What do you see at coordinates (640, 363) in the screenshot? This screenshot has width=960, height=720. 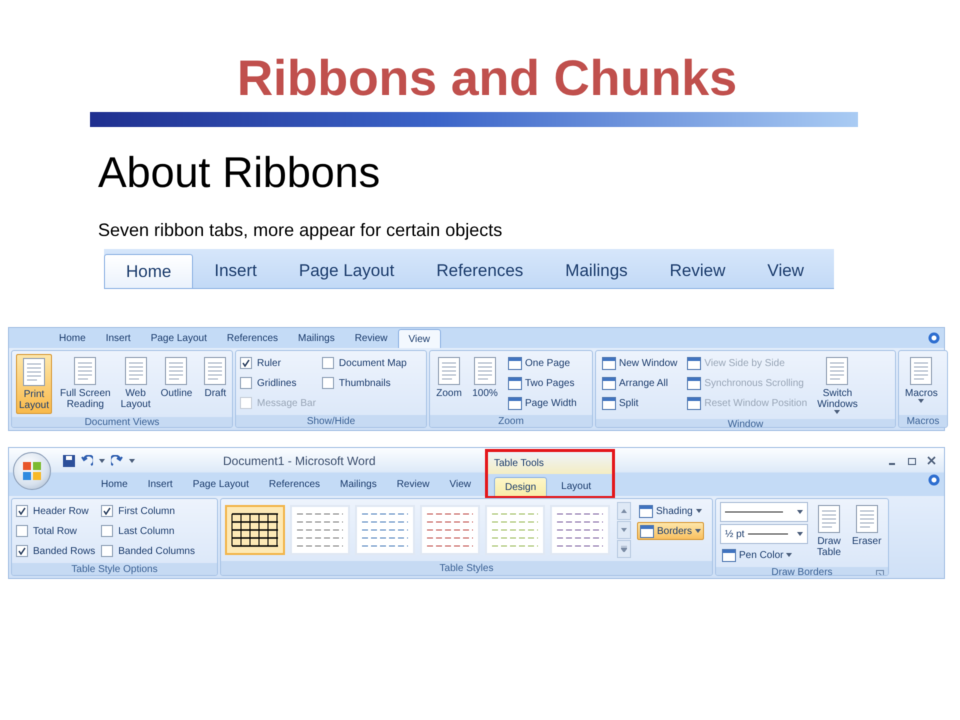 I see `ribbon-button: New Window` at bounding box center [640, 363].